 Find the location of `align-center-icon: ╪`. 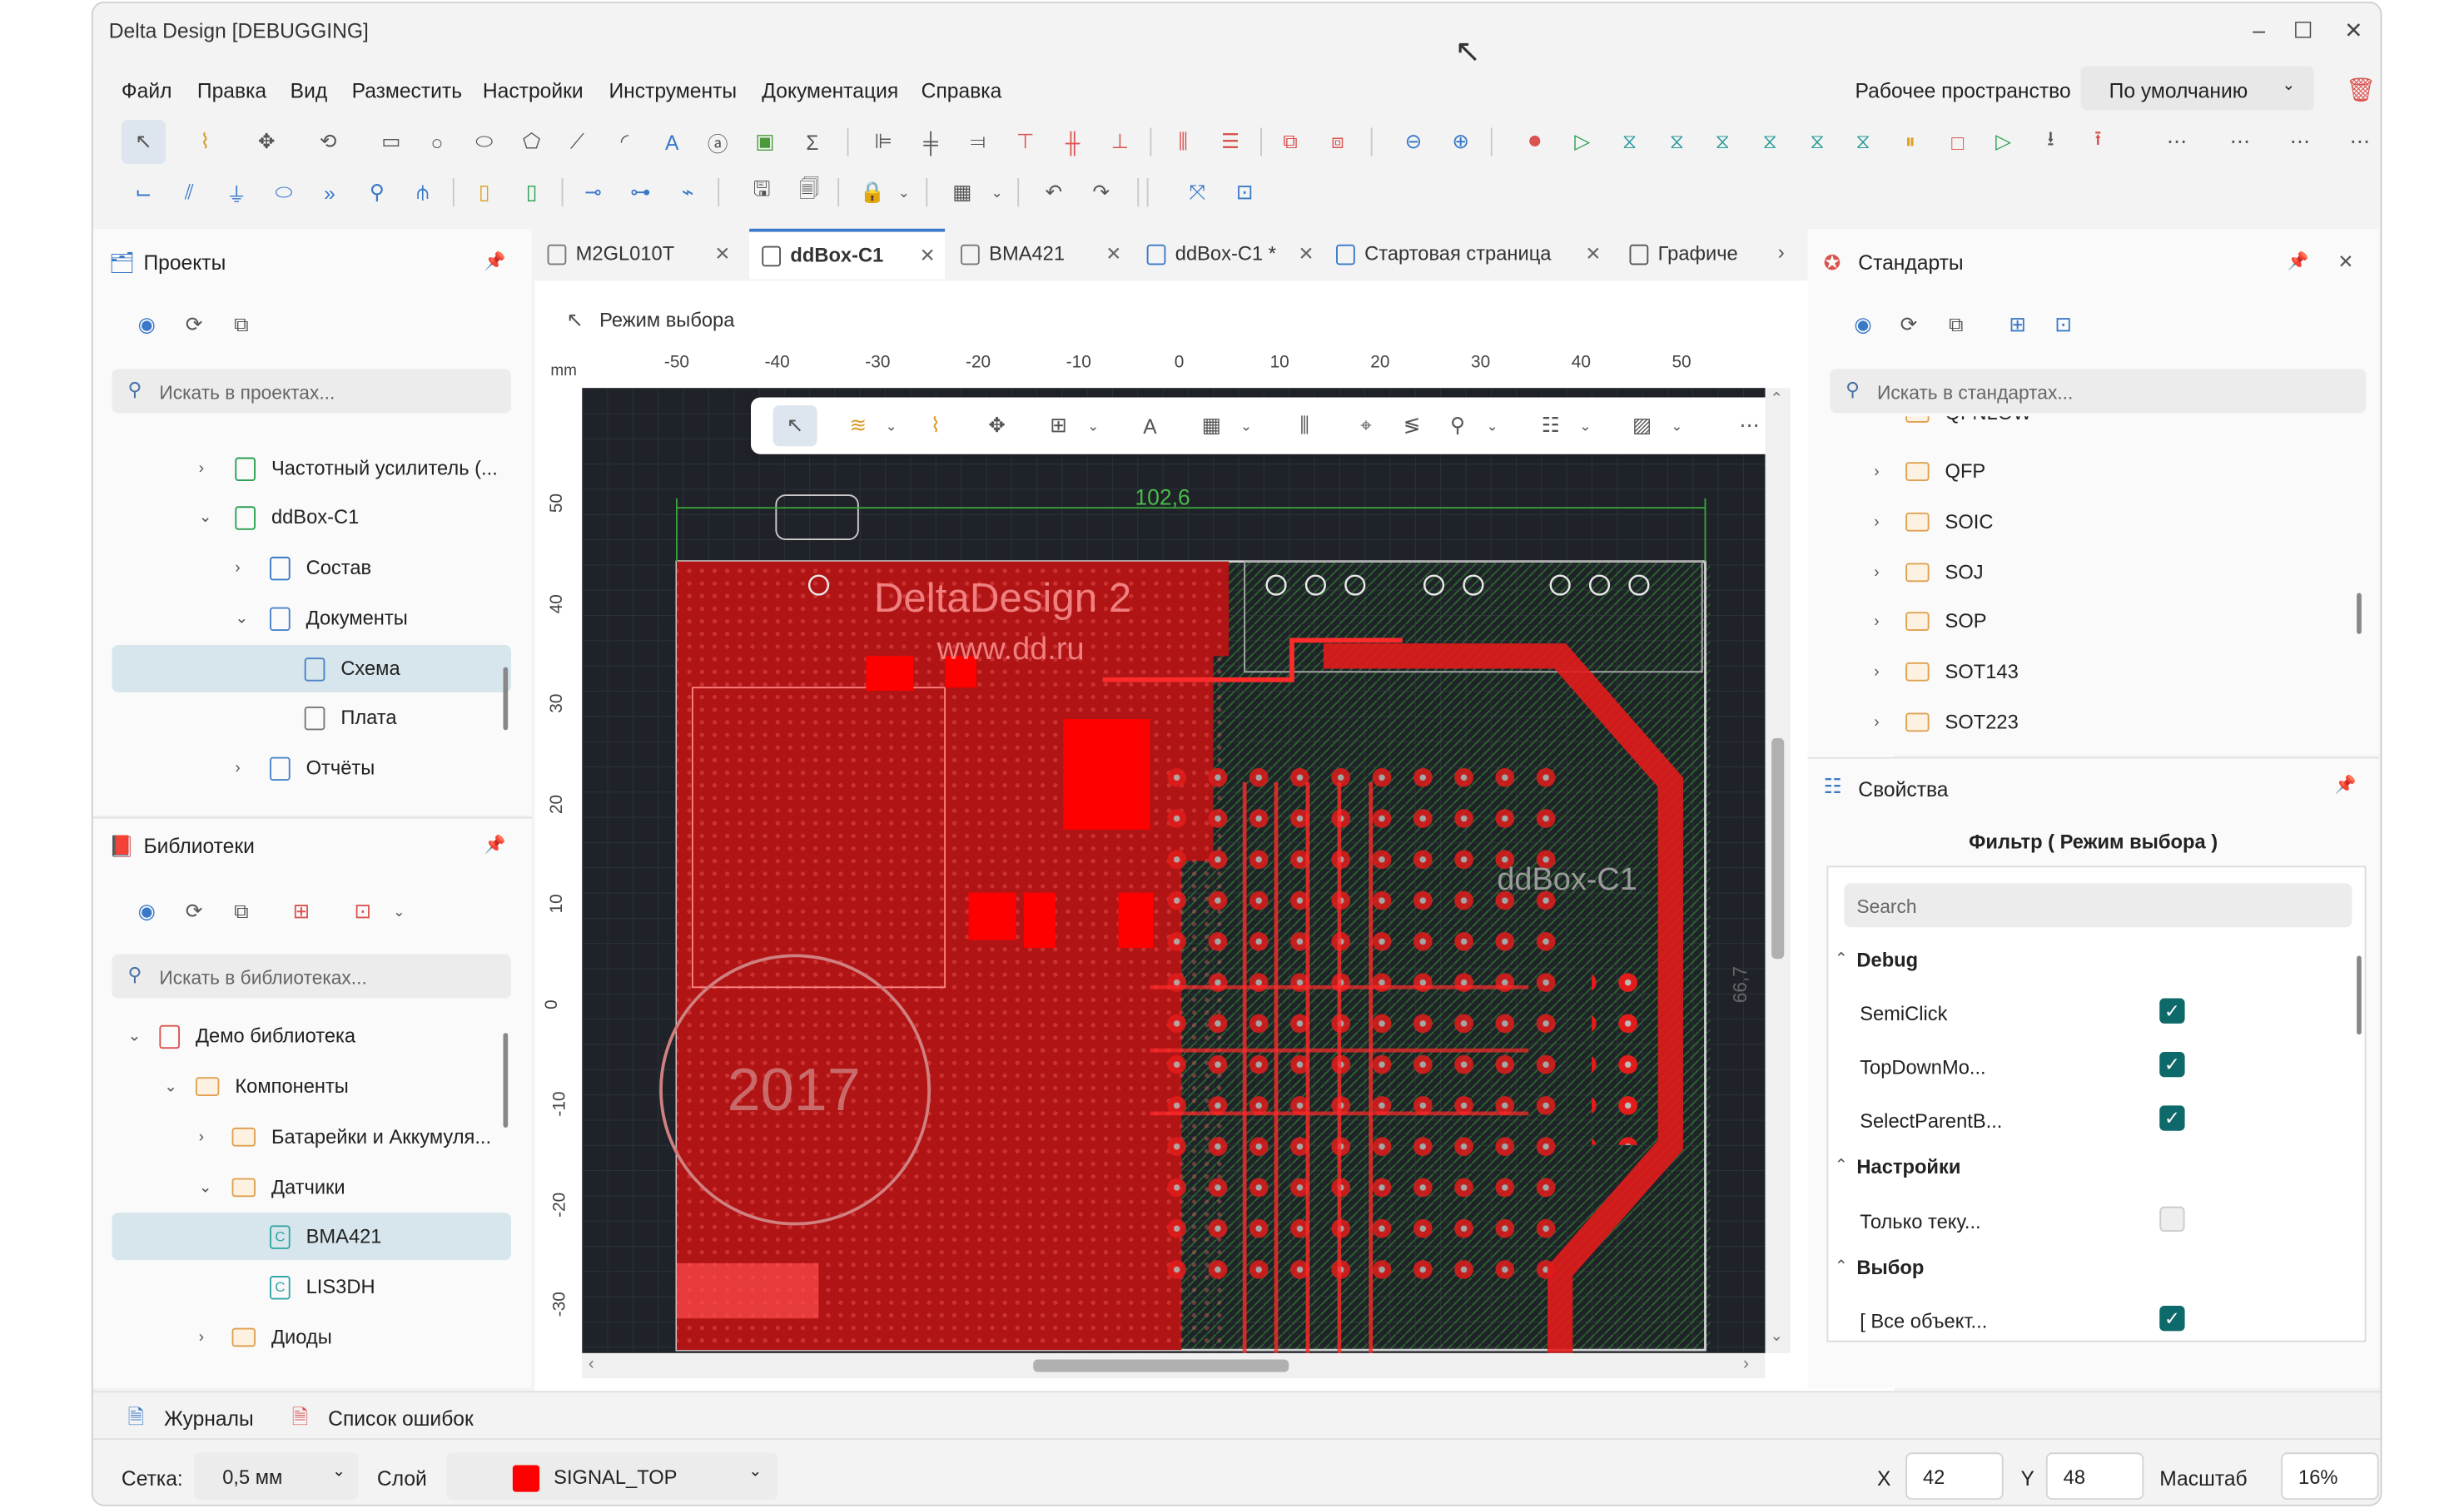

align-center-icon: ╪ is located at coordinates (930, 143).